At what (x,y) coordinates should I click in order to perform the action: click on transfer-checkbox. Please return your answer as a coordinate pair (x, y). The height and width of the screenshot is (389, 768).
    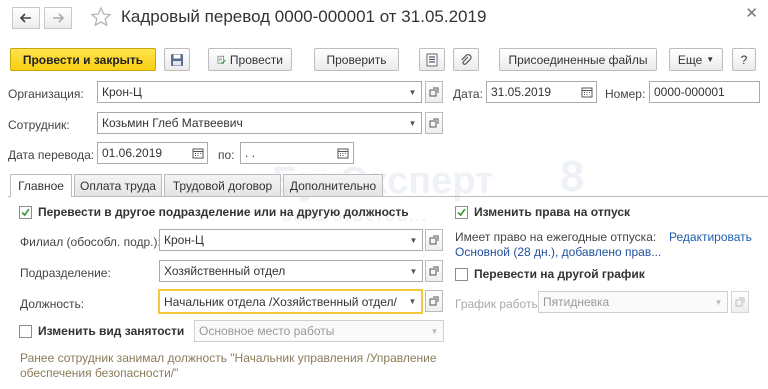
    Looking at the image, I should click on (25, 212).